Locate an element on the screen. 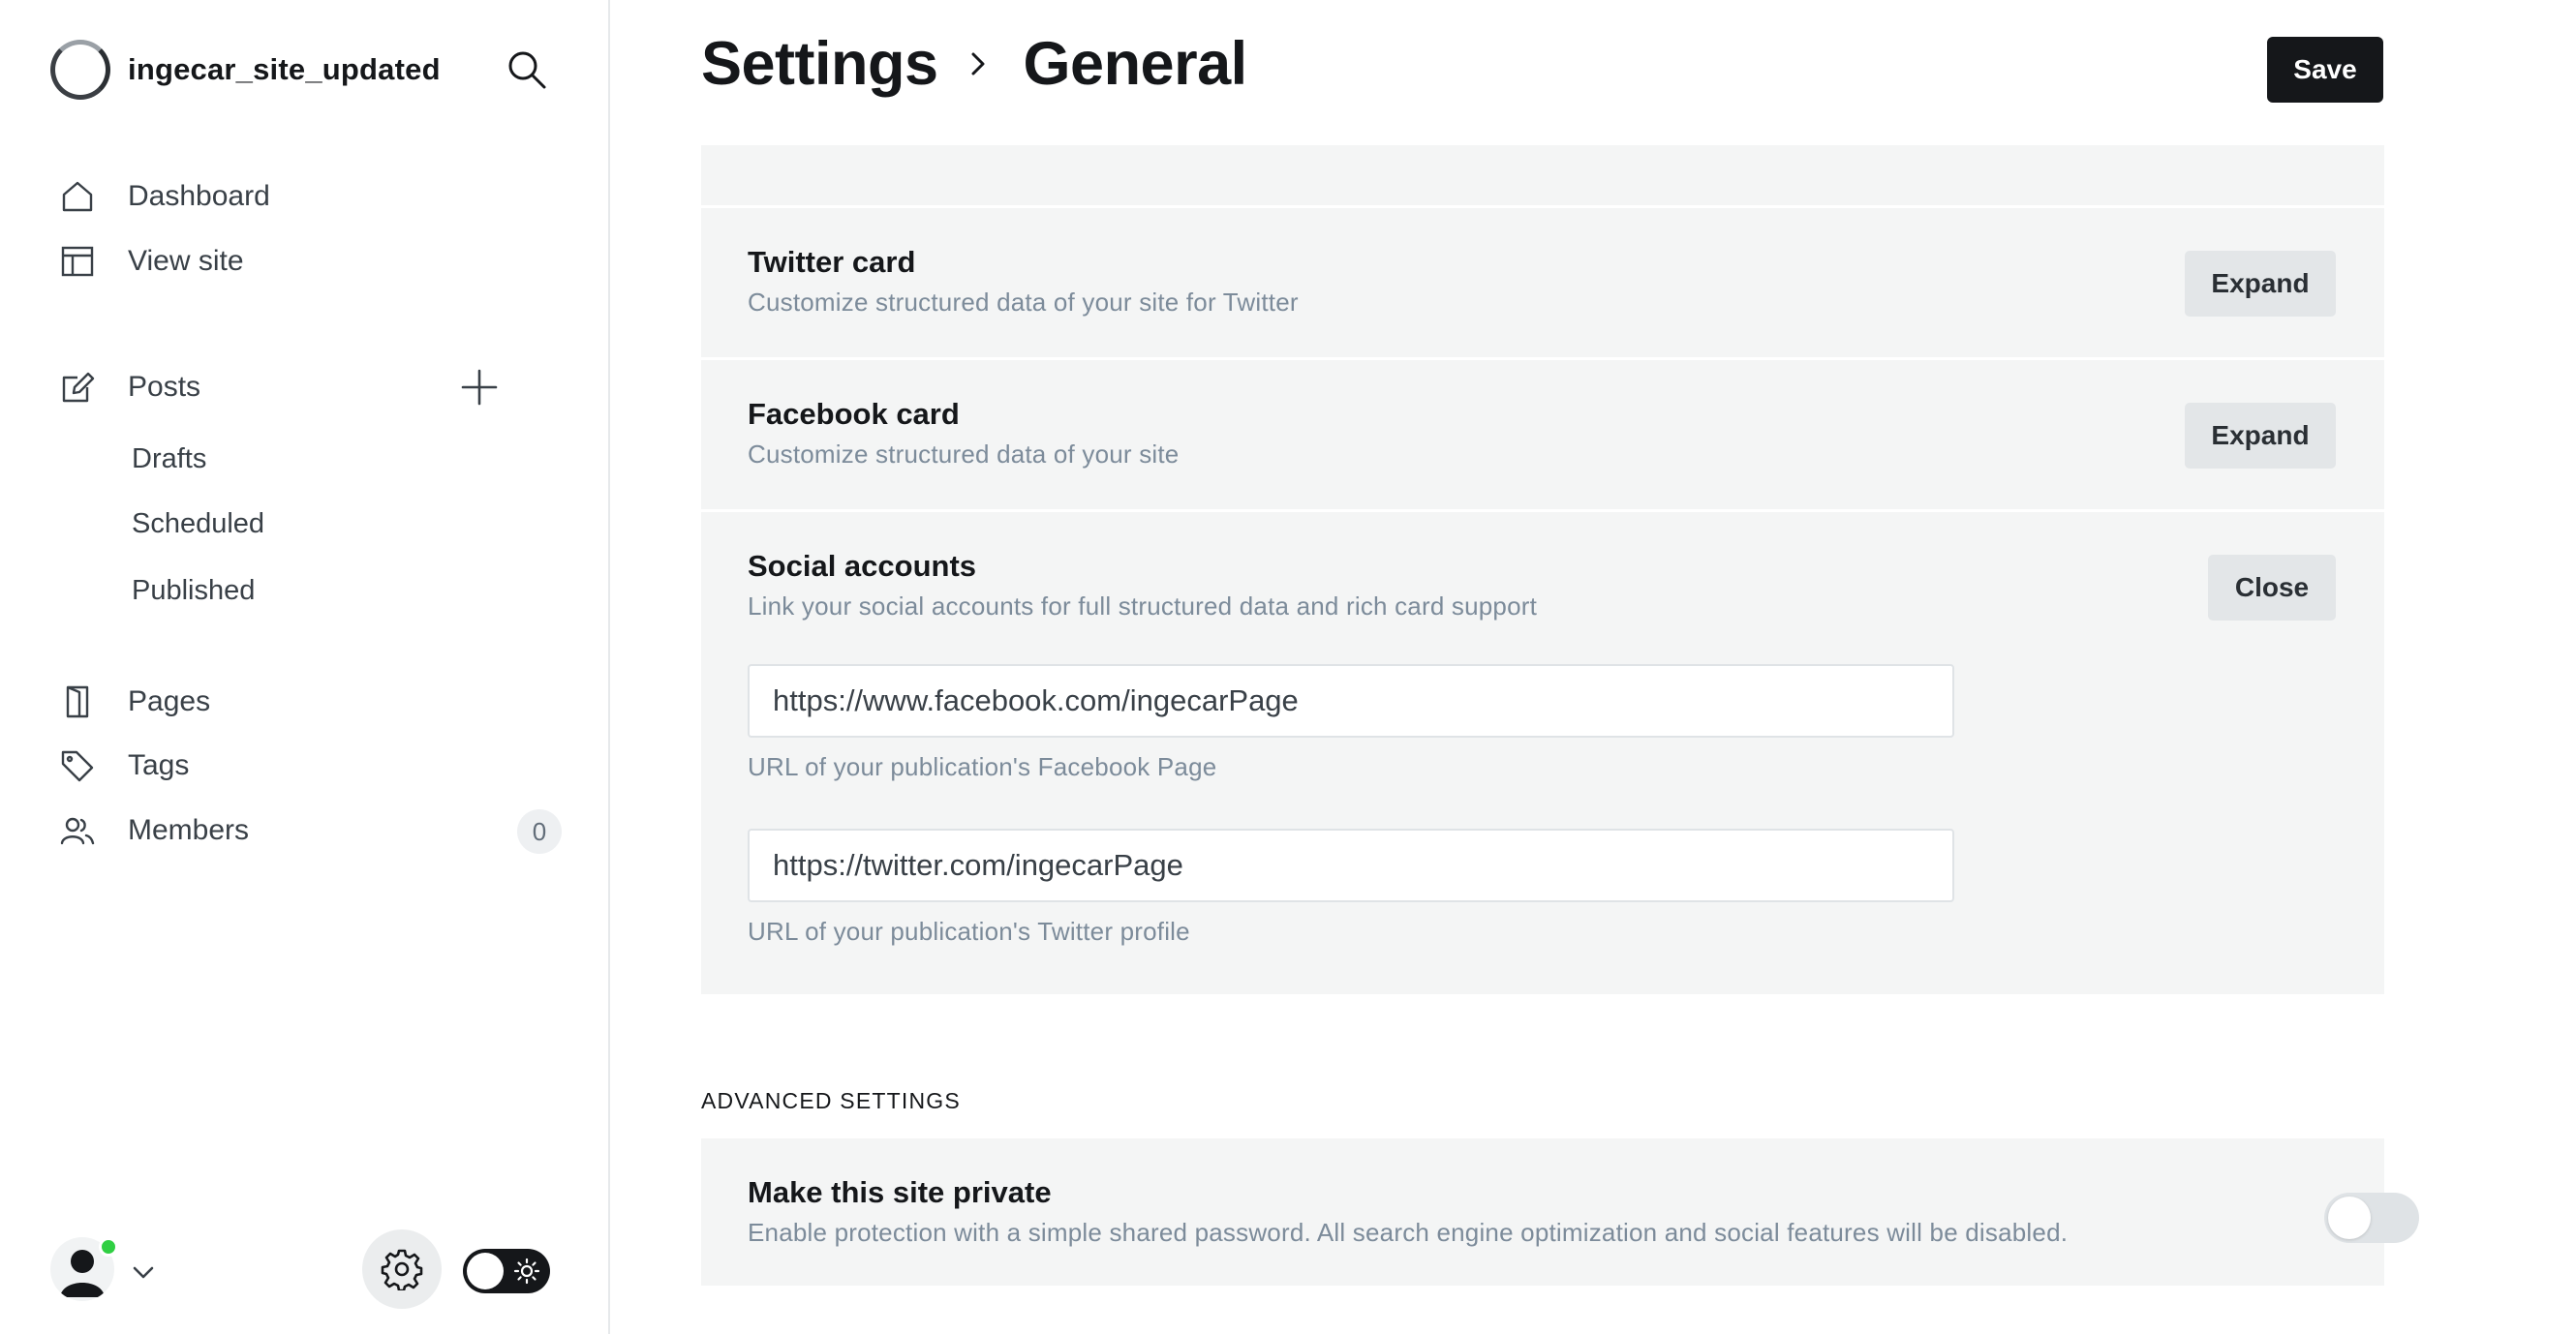  new-post-button is located at coordinates (479, 387).